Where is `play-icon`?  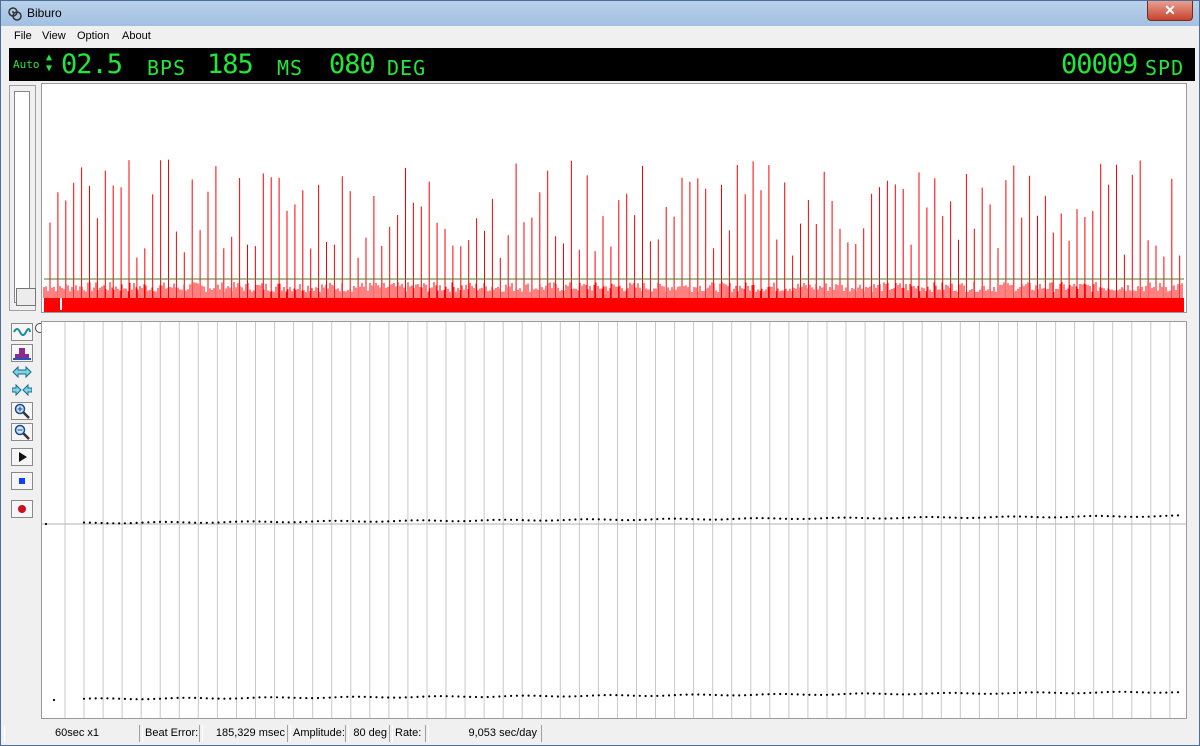 play-icon is located at coordinates (23, 457).